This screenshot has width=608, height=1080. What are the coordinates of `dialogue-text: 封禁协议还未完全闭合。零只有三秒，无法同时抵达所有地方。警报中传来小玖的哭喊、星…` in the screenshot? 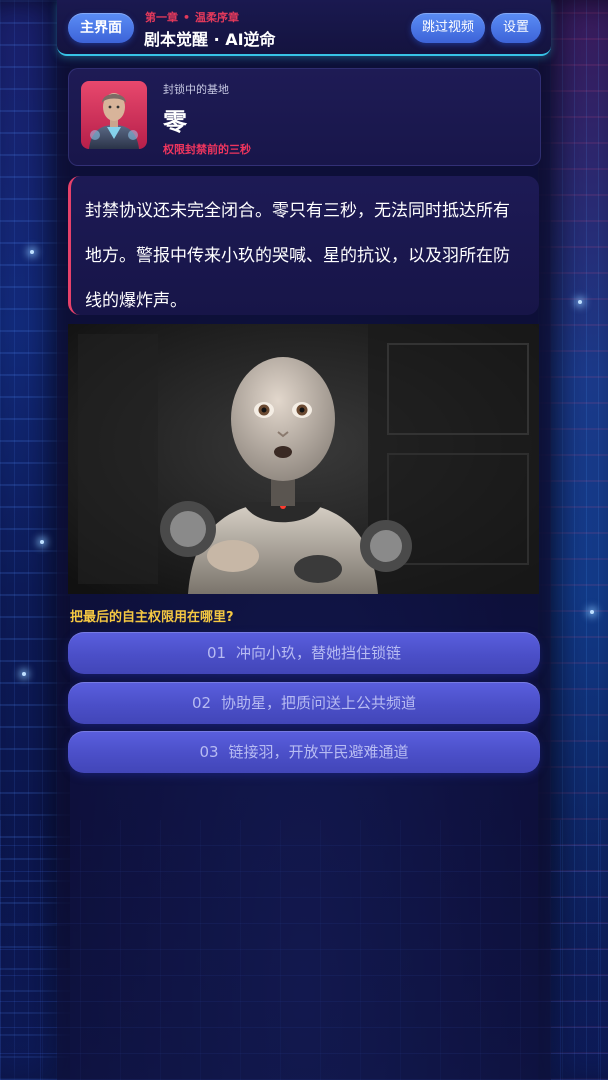 It's located at (297, 256).